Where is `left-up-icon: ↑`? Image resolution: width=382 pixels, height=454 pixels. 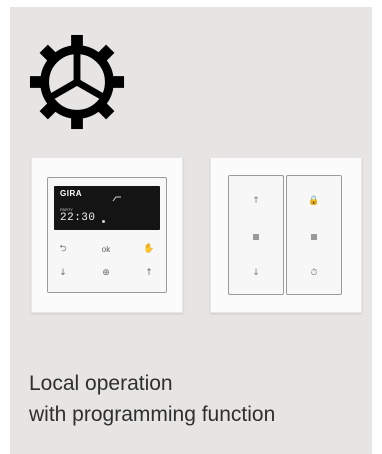
left-up-icon: ↑ is located at coordinates (256, 201).